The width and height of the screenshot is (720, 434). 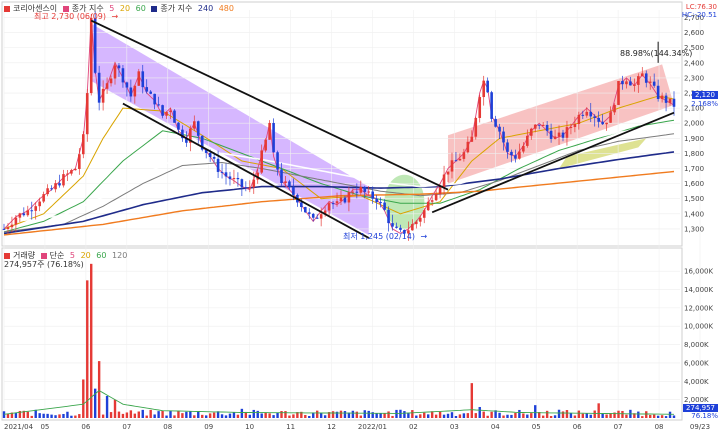 What do you see at coordinates (331, 427) in the screenshot?
I see `time-tick-label: 12` at bounding box center [331, 427].